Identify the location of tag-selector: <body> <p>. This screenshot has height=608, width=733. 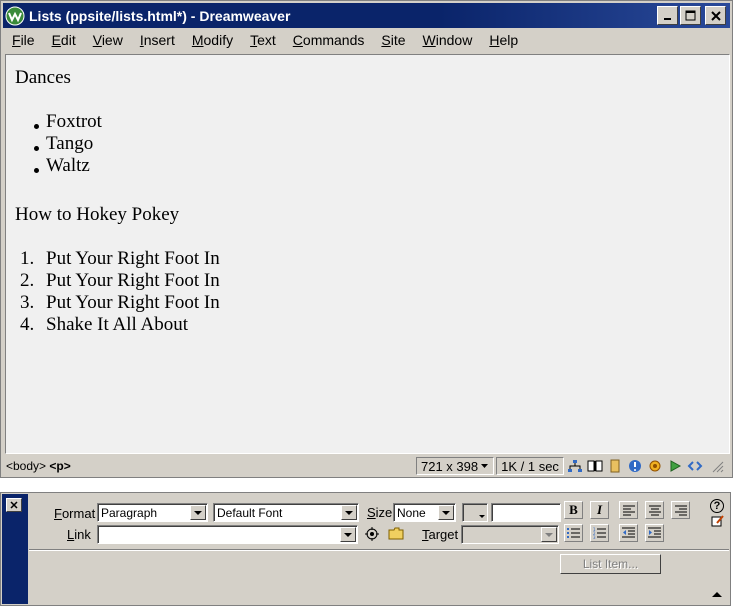
(38, 466).